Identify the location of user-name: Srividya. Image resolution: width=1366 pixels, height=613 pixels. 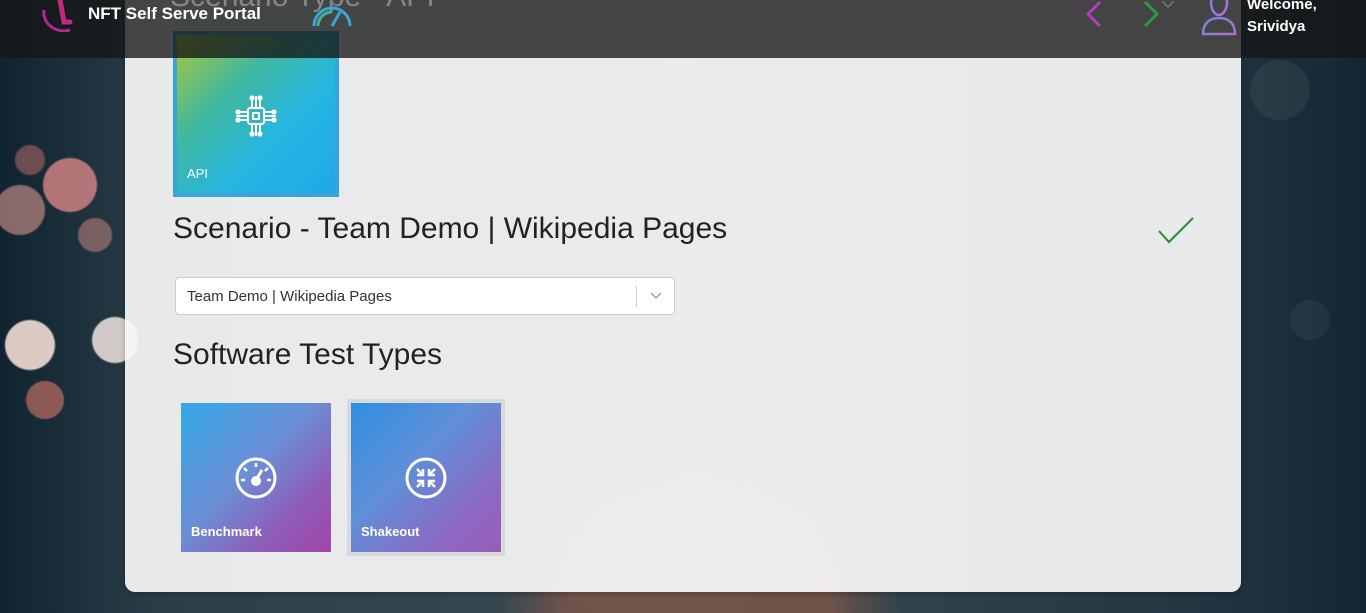
(1276, 26).